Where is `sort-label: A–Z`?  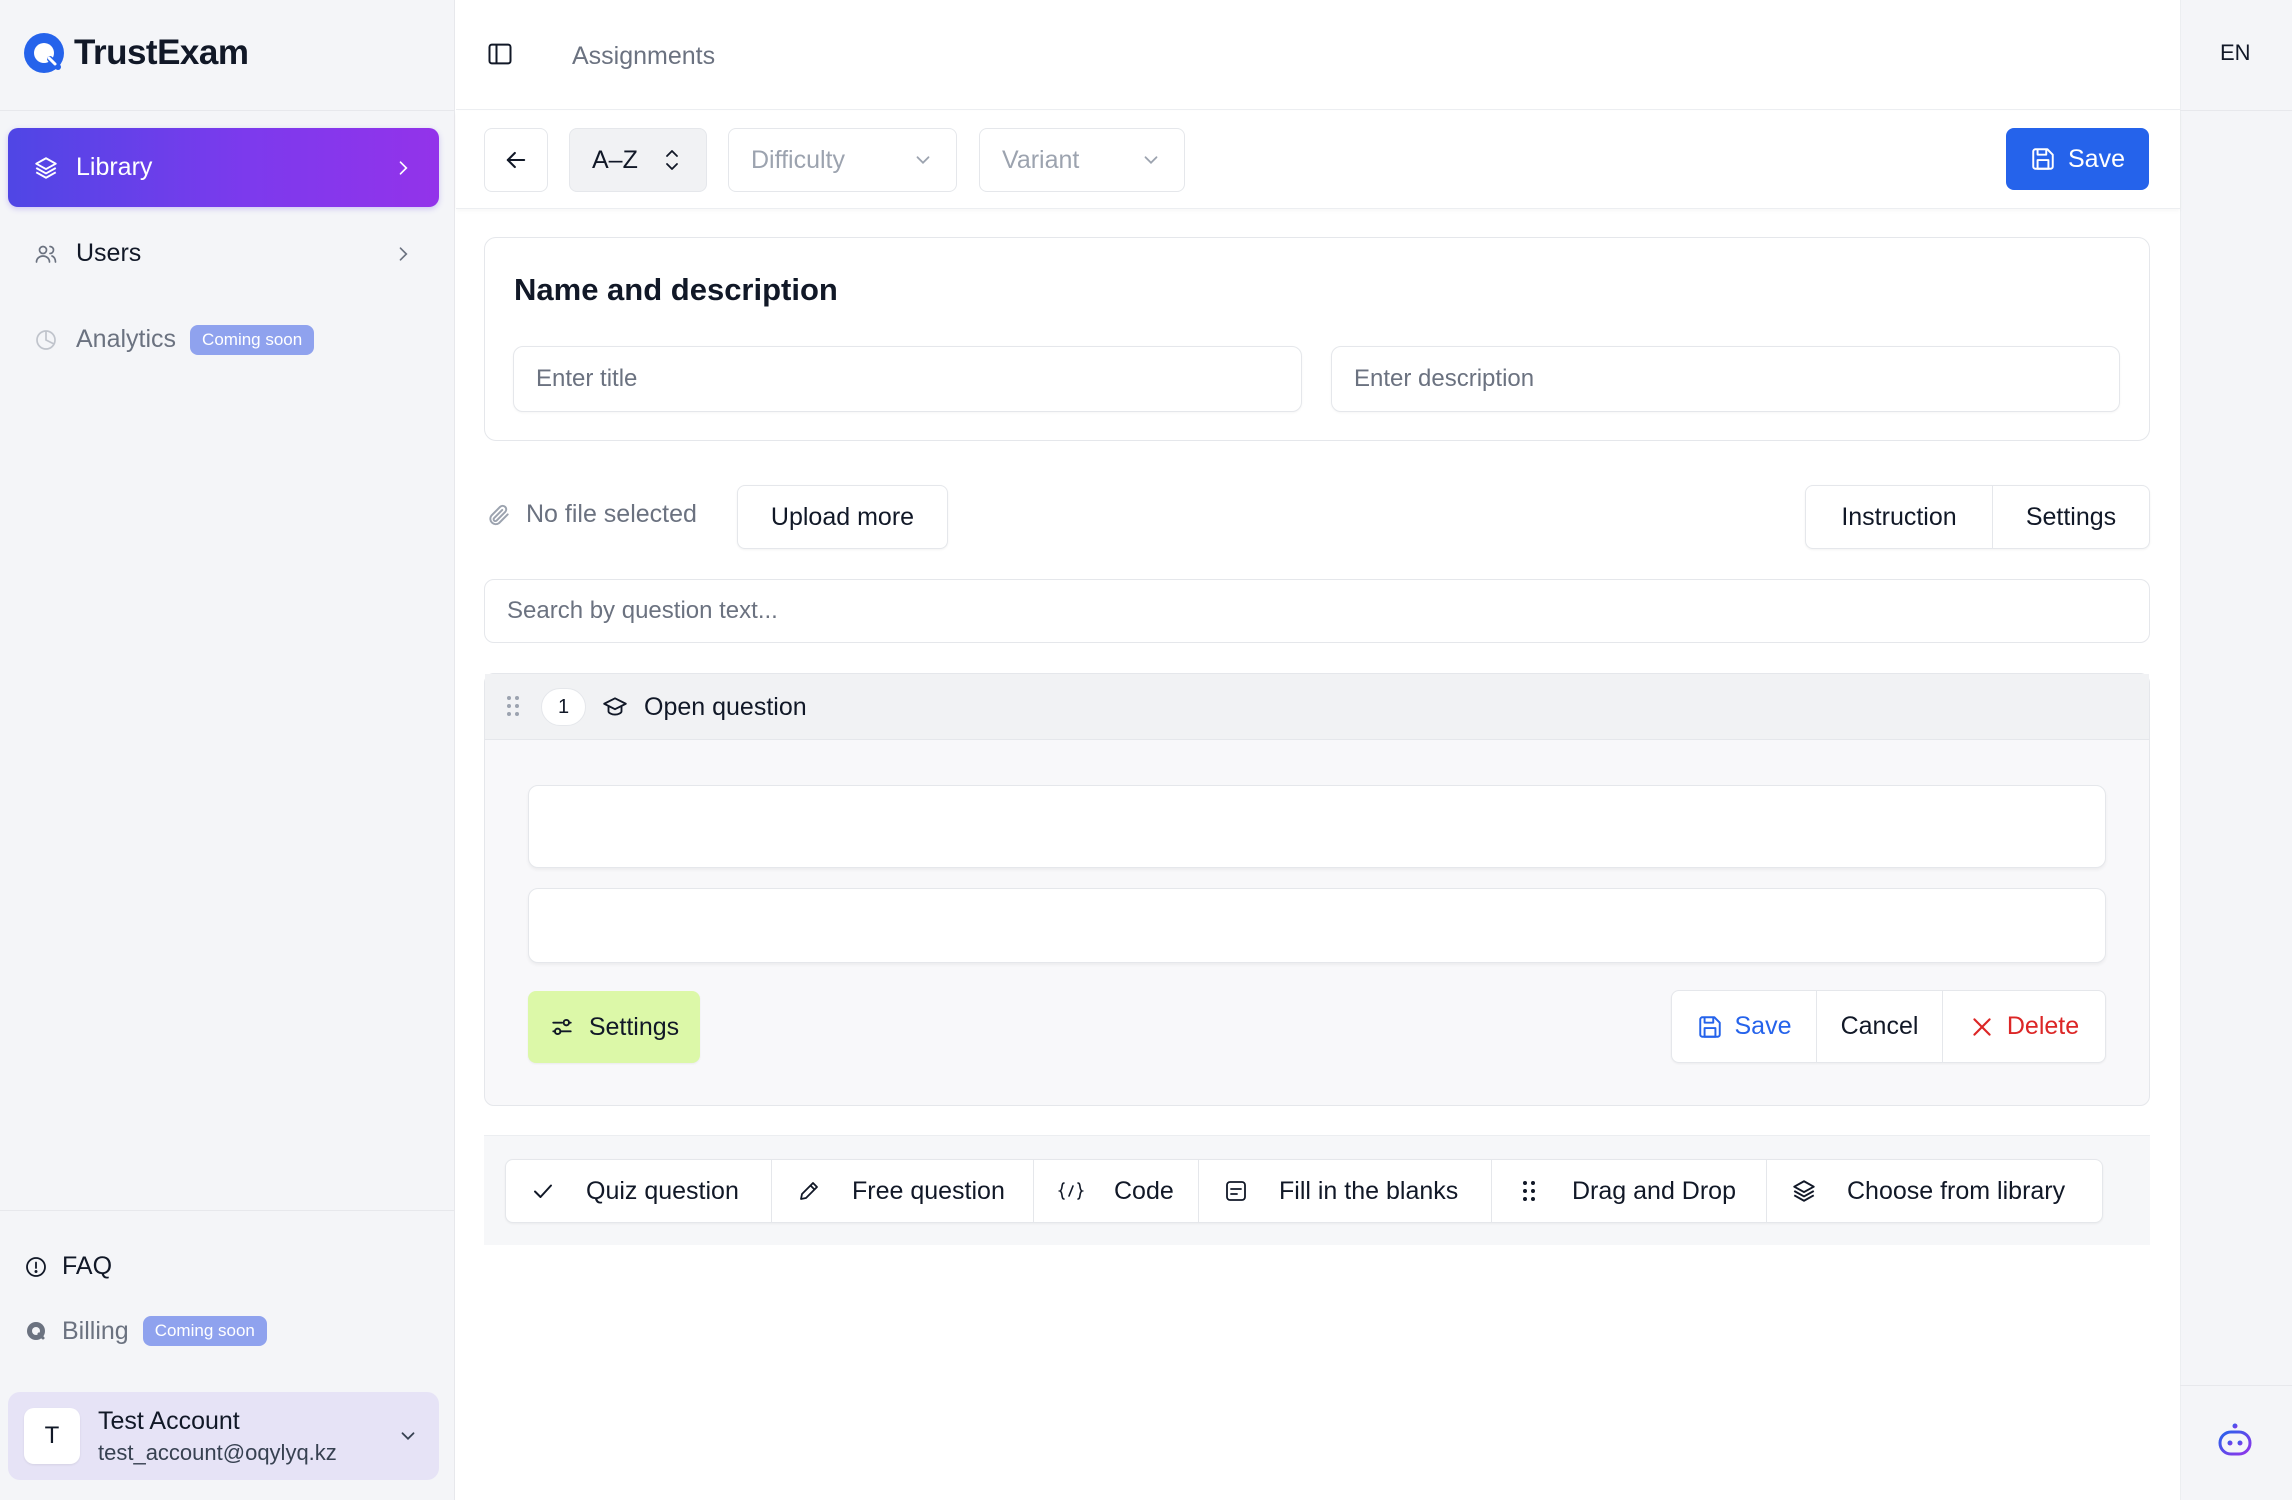
sort-label: A–Z is located at coordinates (615, 159).